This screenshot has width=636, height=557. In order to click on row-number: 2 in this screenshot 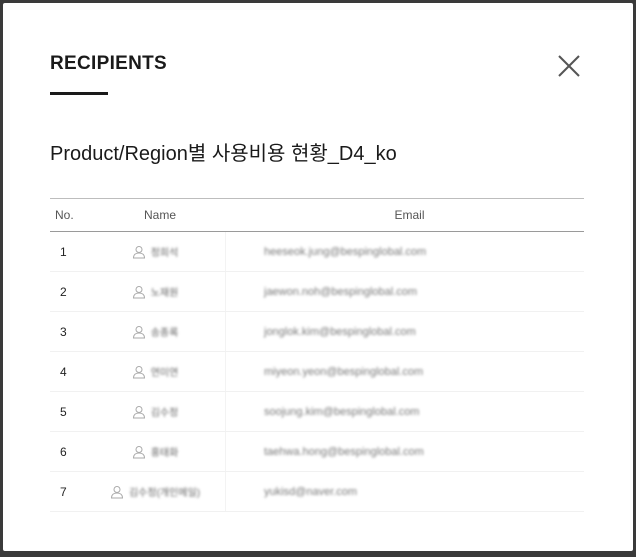, I will do `click(63, 291)`.